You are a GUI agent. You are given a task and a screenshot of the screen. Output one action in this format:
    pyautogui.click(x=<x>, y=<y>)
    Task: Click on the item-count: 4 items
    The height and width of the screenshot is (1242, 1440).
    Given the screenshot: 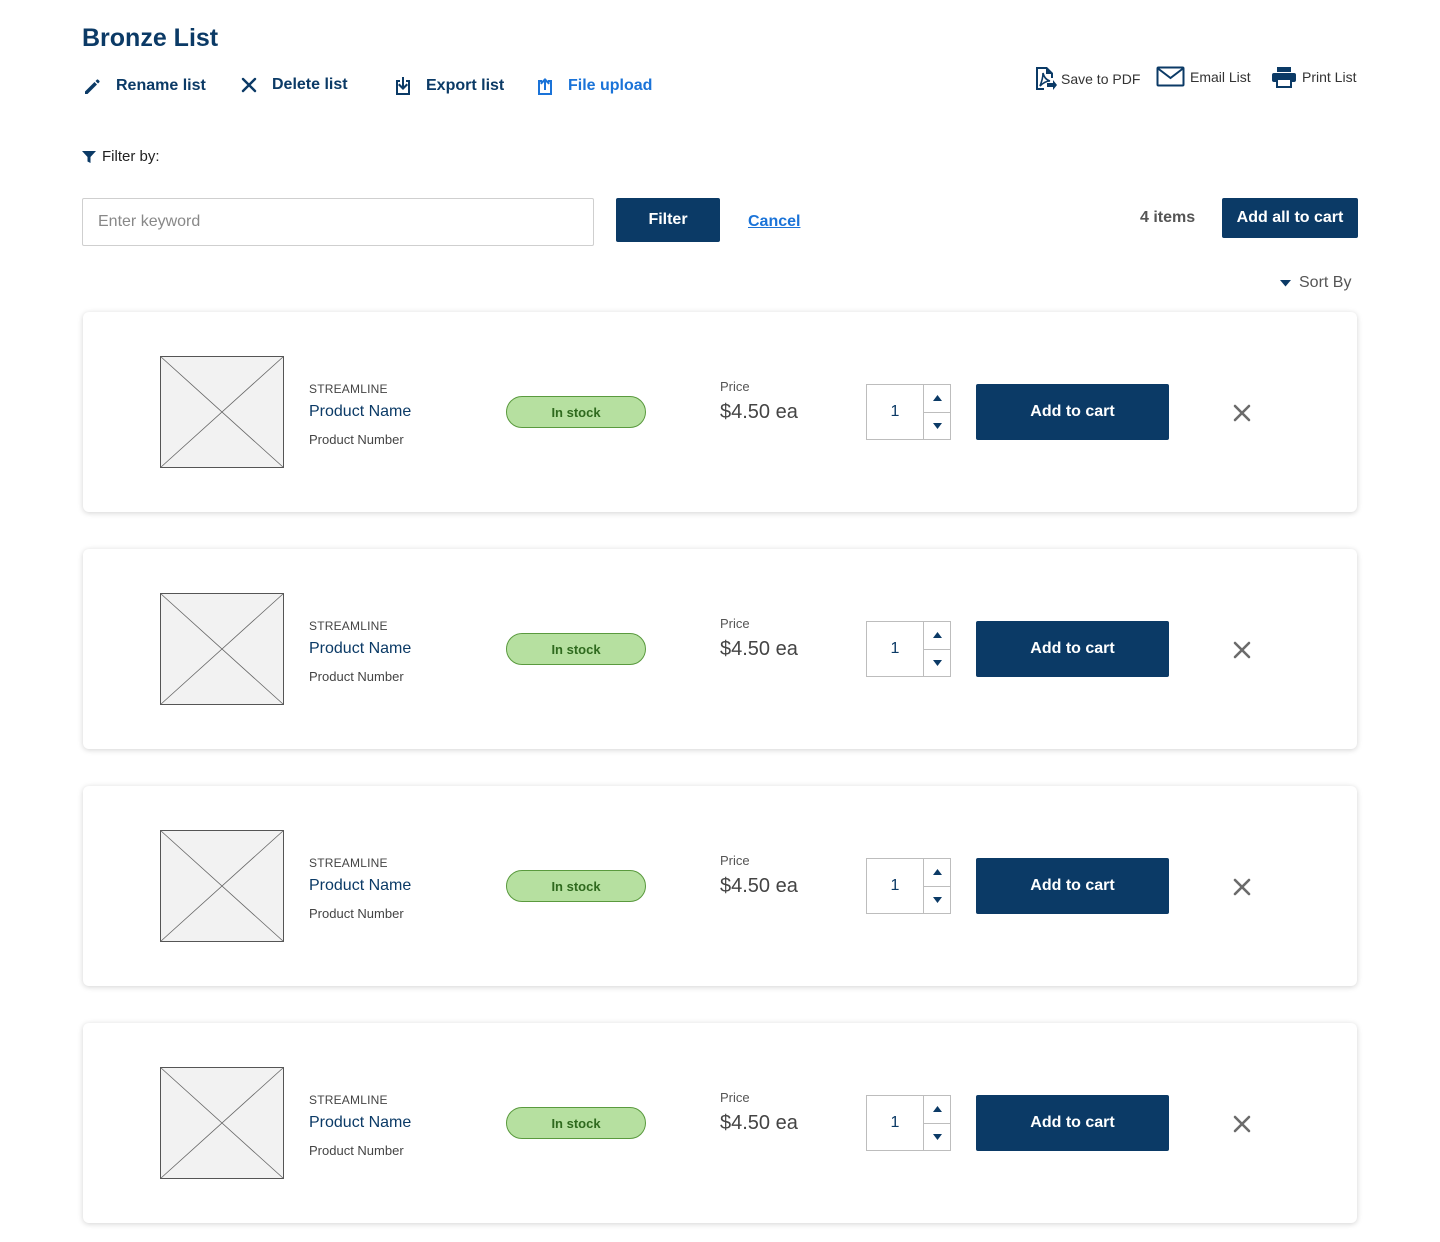 What is the action you would take?
    pyautogui.click(x=1168, y=217)
    